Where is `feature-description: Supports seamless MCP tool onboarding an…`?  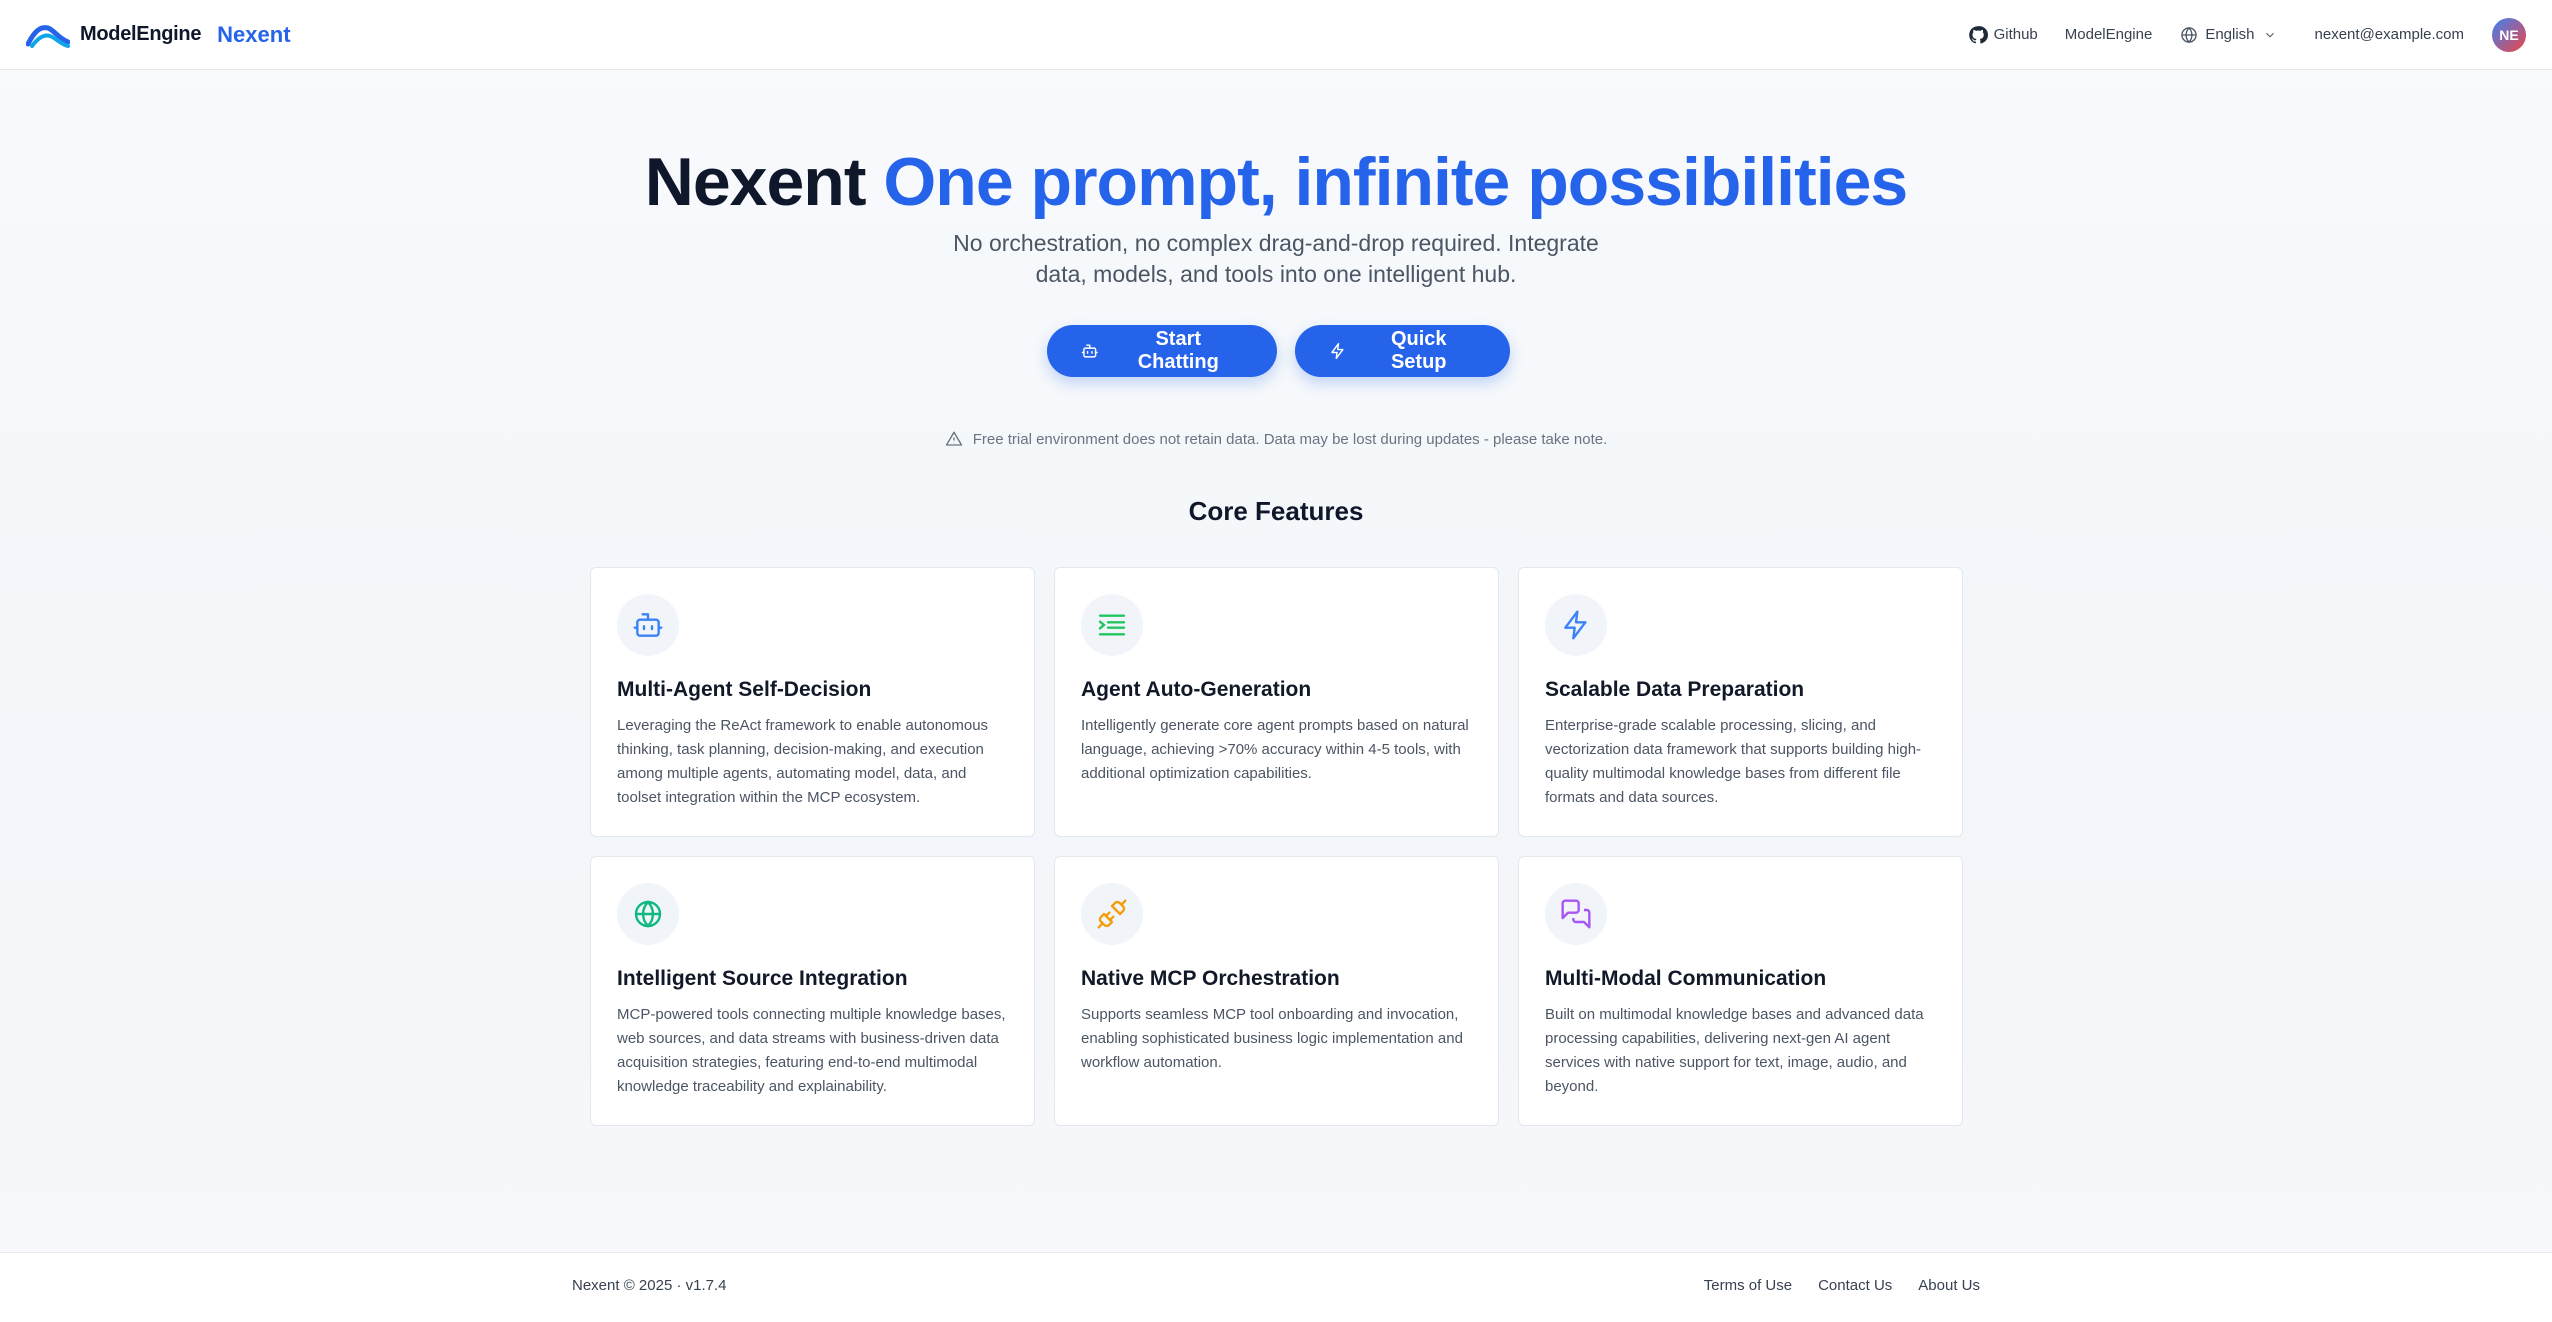 feature-description: Supports seamless MCP tool onboarding an… is located at coordinates (1272, 1038).